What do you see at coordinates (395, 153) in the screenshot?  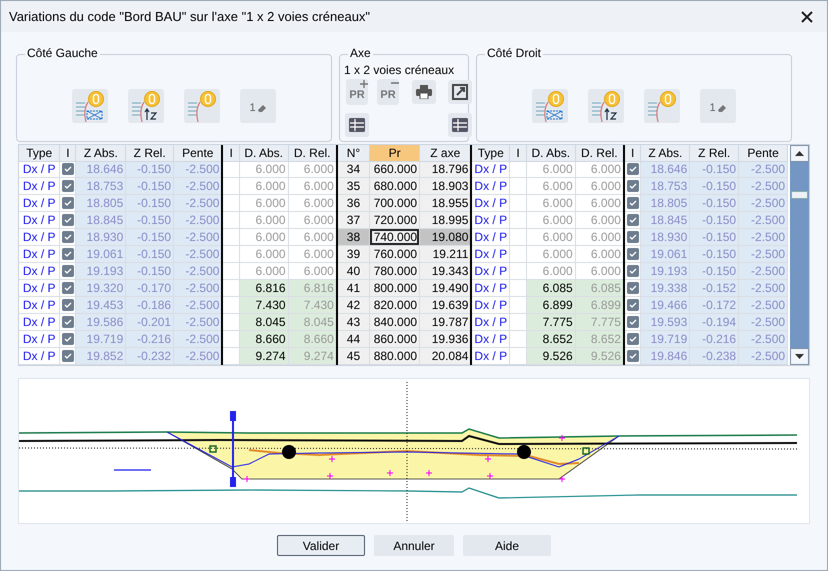 I see `column-header: Pr` at bounding box center [395, 153].